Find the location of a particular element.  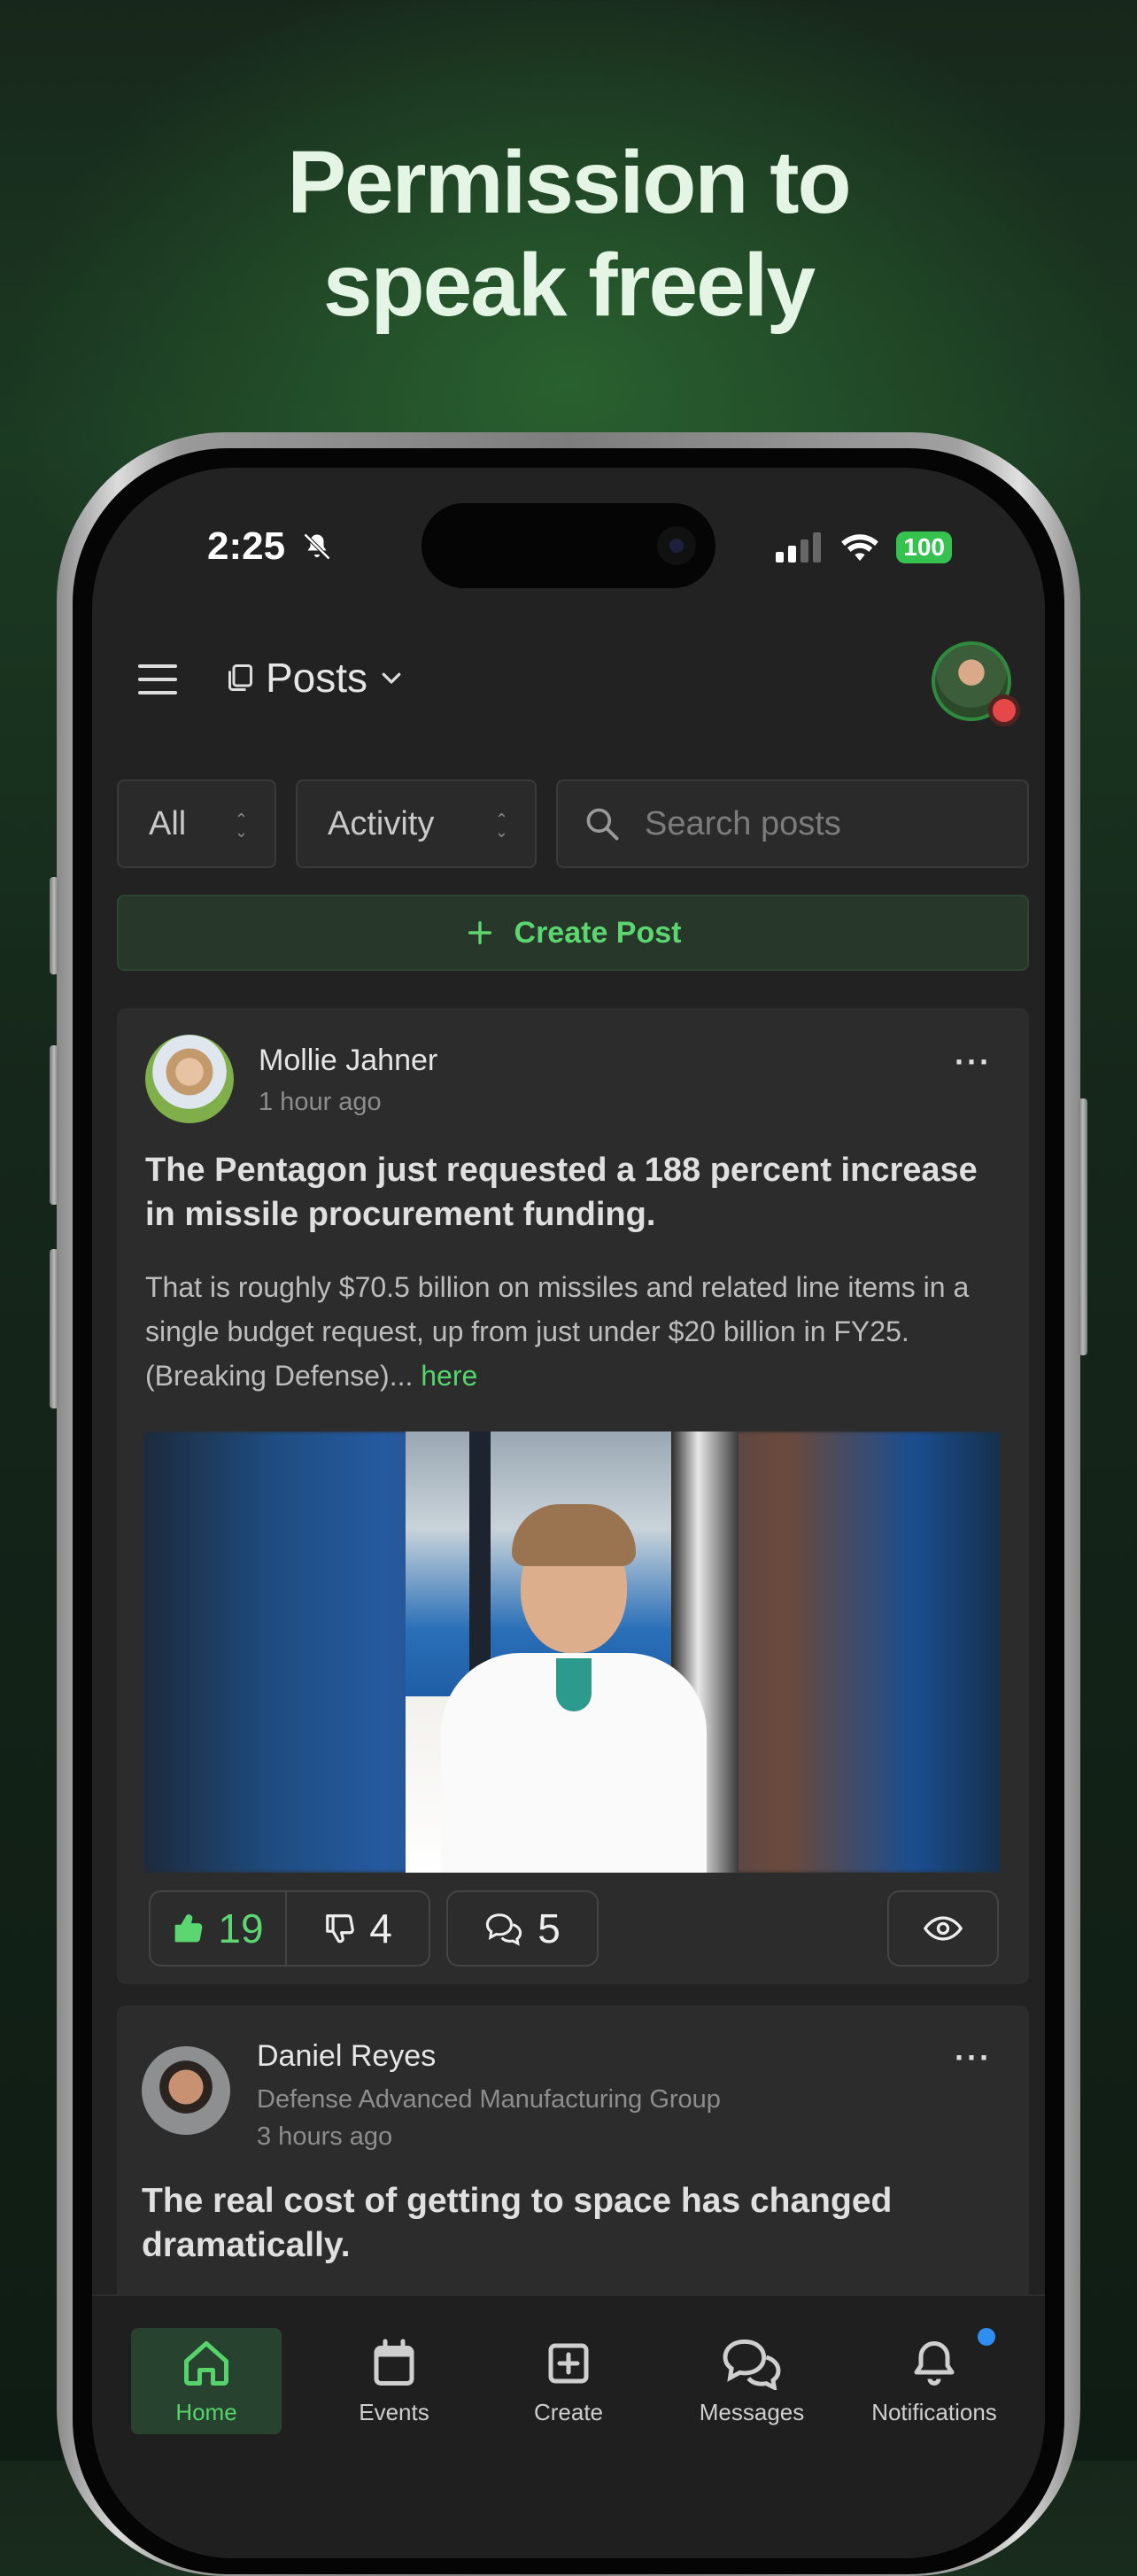

post-time: 3 hours ago is located at coordinates (325, 2136).